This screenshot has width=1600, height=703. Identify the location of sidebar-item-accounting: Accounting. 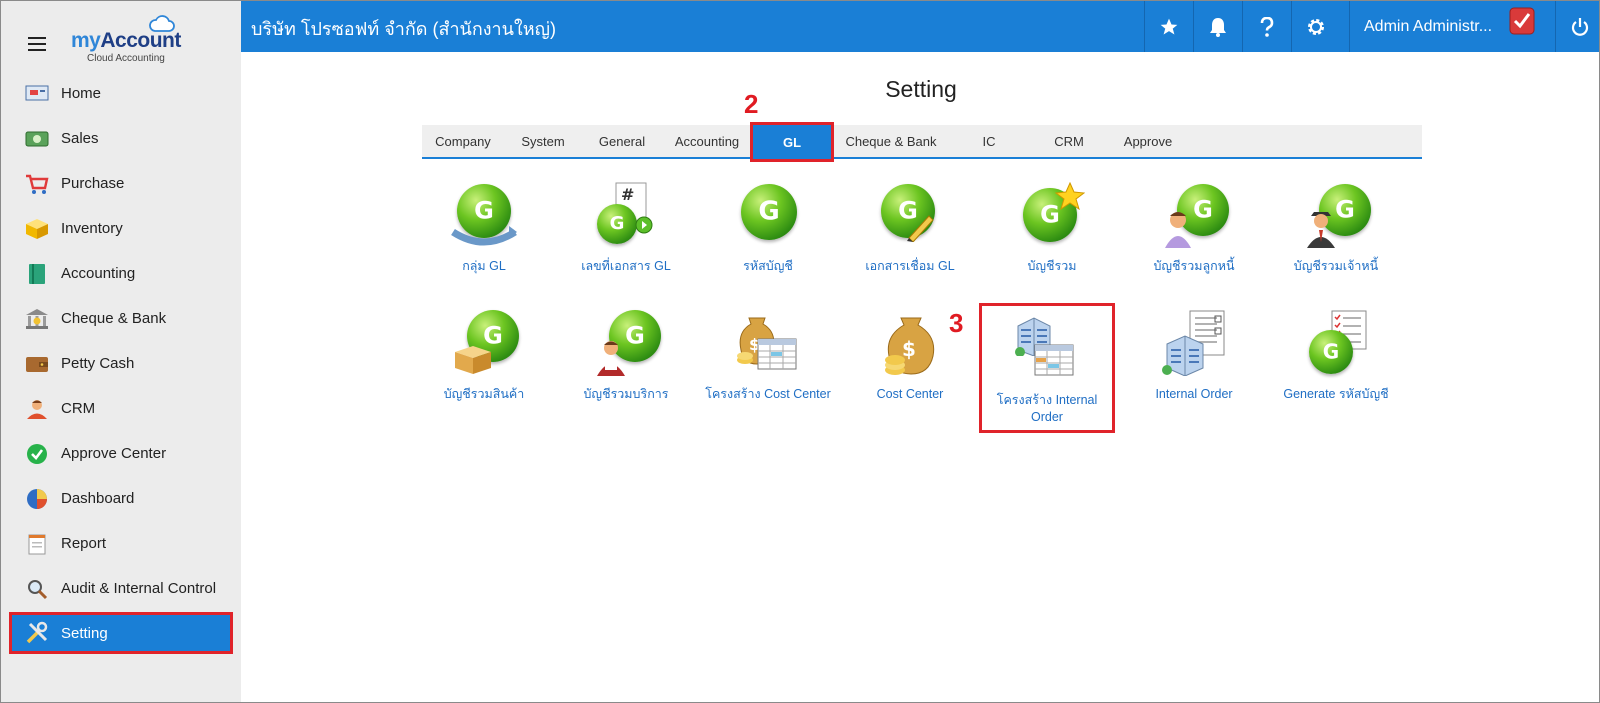
(121, 273).